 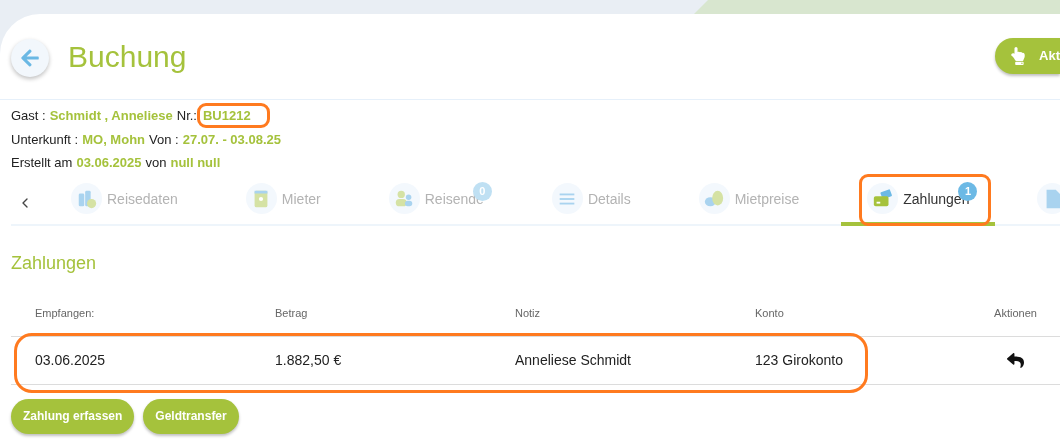 I want to click on table-cell-text: 03.06.2025, so click(x=70, y=360).